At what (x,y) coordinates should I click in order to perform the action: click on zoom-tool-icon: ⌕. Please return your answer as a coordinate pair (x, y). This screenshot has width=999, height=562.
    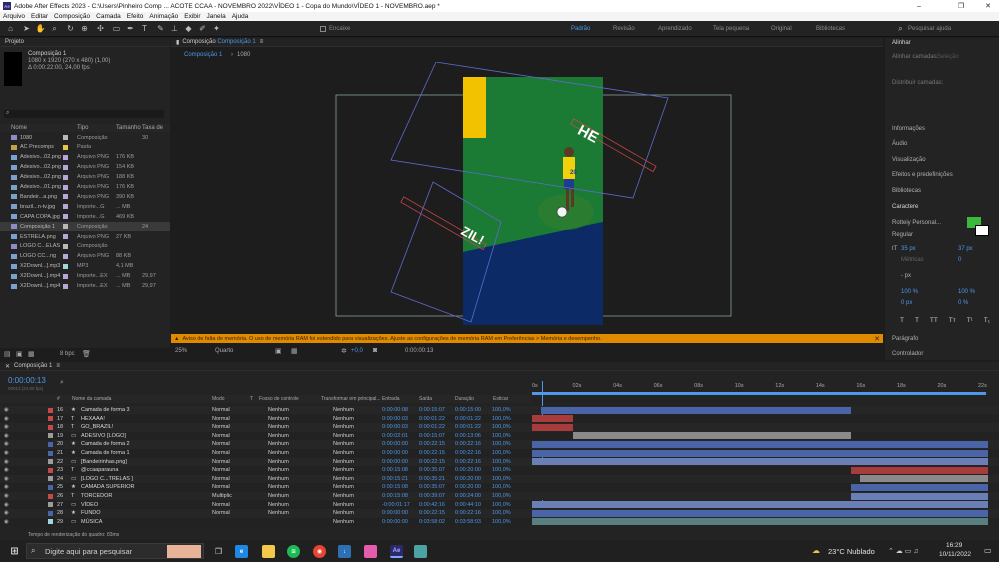
    Looking at the image, I should click on (54, 28).